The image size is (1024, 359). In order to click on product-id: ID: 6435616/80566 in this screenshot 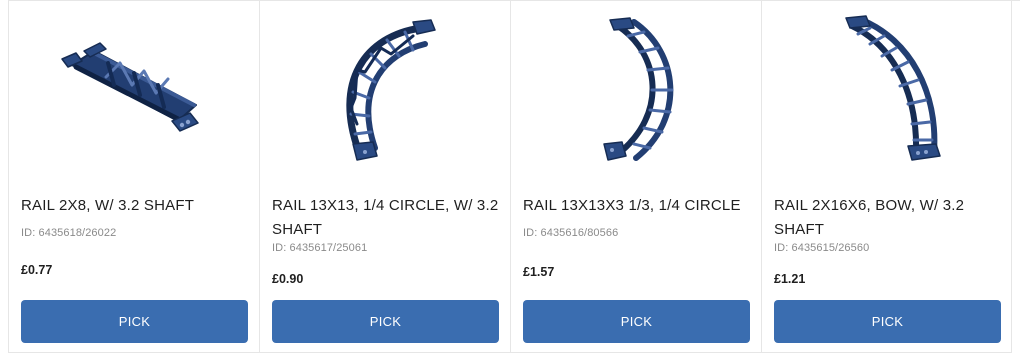, I will do `click(571, 233)`.